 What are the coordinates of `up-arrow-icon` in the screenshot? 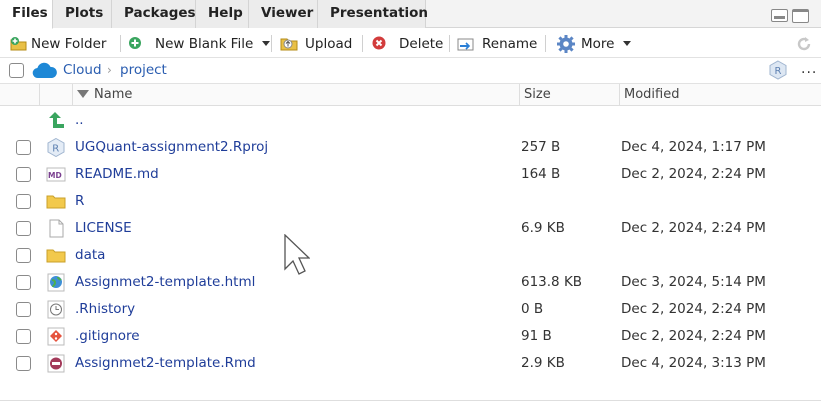 It's located at (56, 120).